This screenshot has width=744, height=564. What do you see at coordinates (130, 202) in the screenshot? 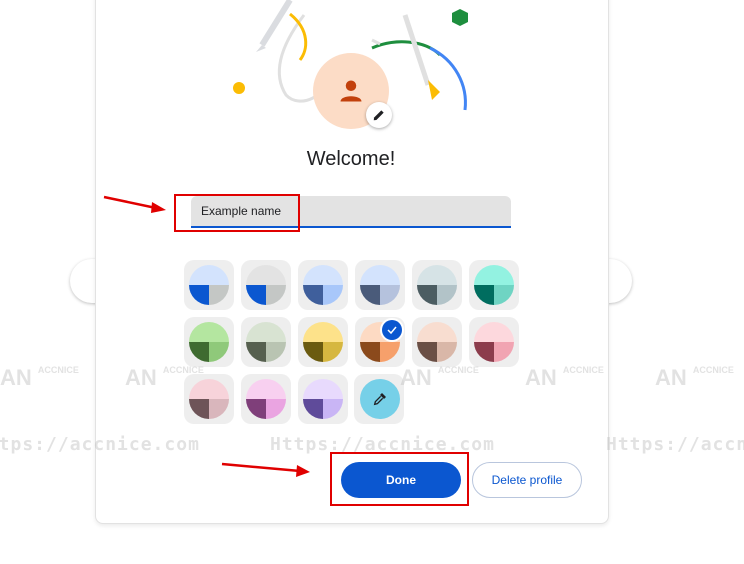
I see `arrow-to-name` at bounding box center [130, 202].